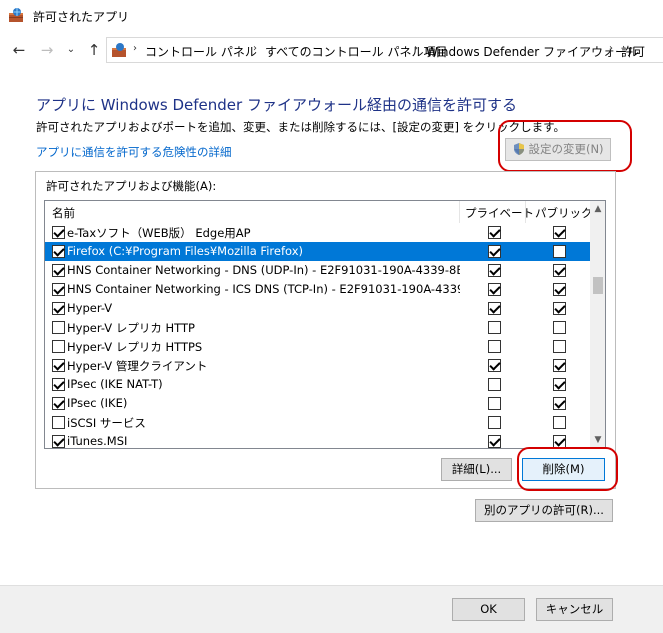  What do you see at coordinates (47, 50) in the screenshot?
I see `forward-arrow-icon: →` at bounding box center [47, 50].